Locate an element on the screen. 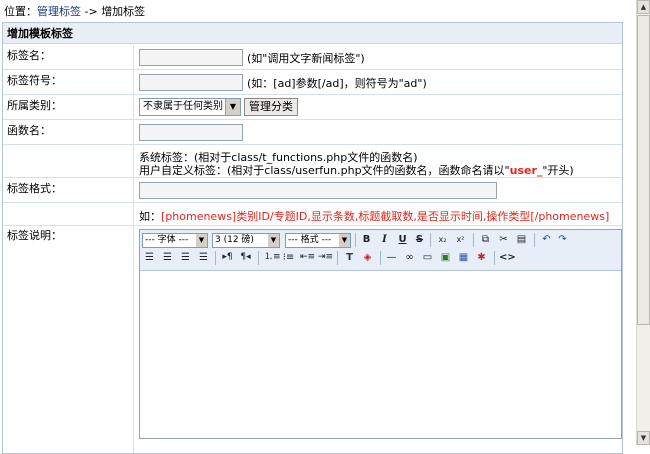 This screenshot has width=650, height=454. rtl-icon: ¶◂ is located at coordinates (245, 257).